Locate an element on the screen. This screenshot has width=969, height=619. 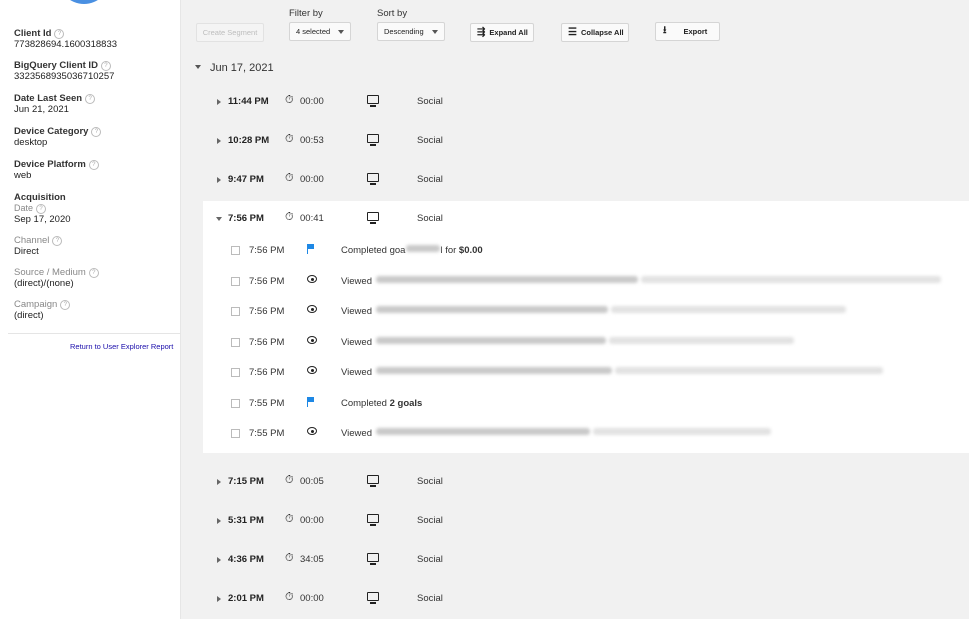
flag-icon is located at coordinates (310, 403).